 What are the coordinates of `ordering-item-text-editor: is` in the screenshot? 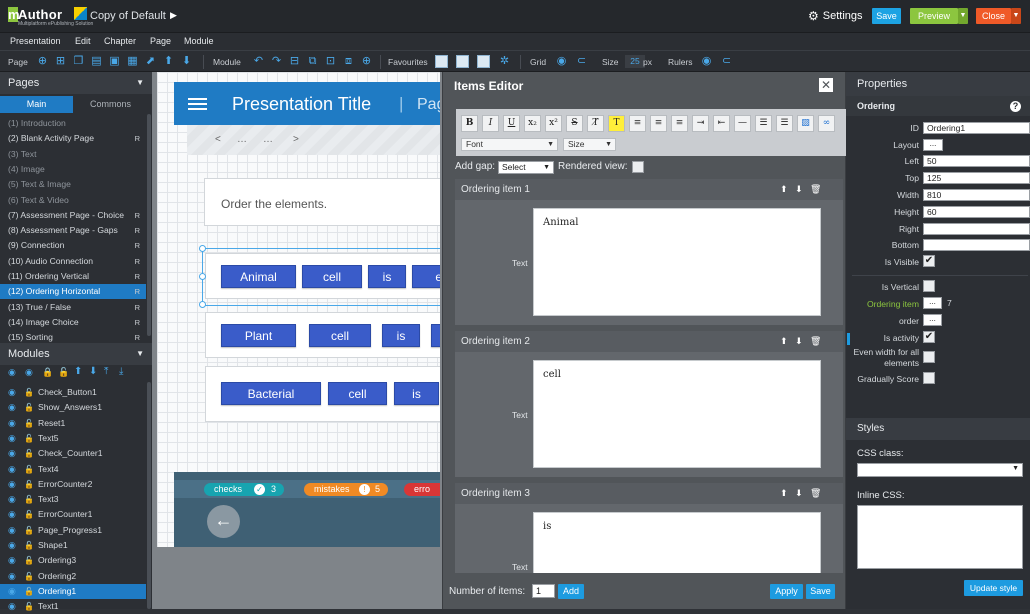 It's located at (677, 542).